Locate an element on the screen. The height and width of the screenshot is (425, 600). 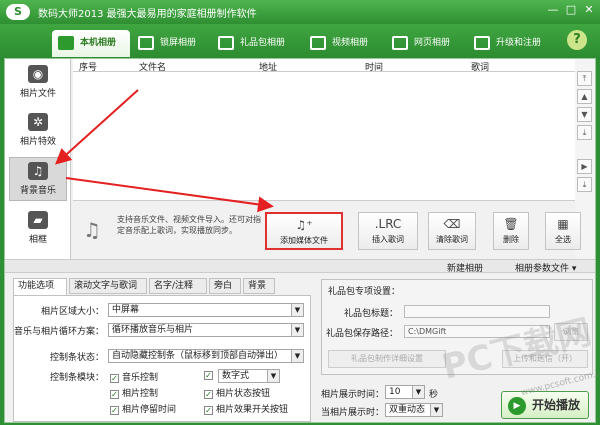
eraser-icon: ⌫ is located at coordinates (452, 224).